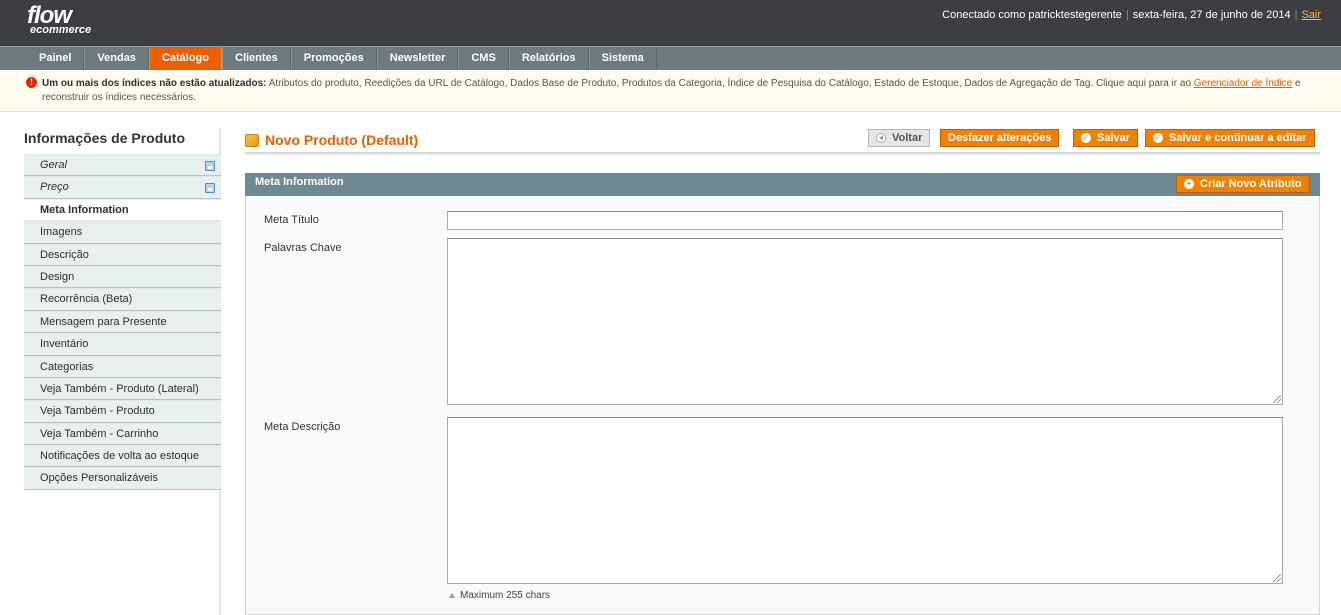 This screenshot has height=615, width=1341. What do you see at coordinates (1032, 15) in the screenshot?
I see `logged-in-user: Conectado como patricktestegerente` at bounding box center [1032, 15].